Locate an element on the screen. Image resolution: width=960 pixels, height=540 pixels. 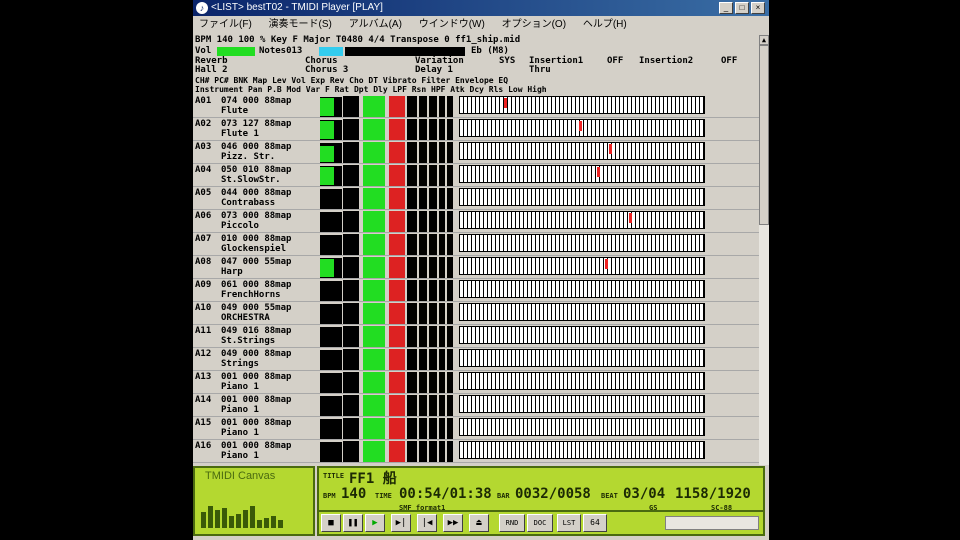
channel-number: A14 is located at coordinates (203, 400).